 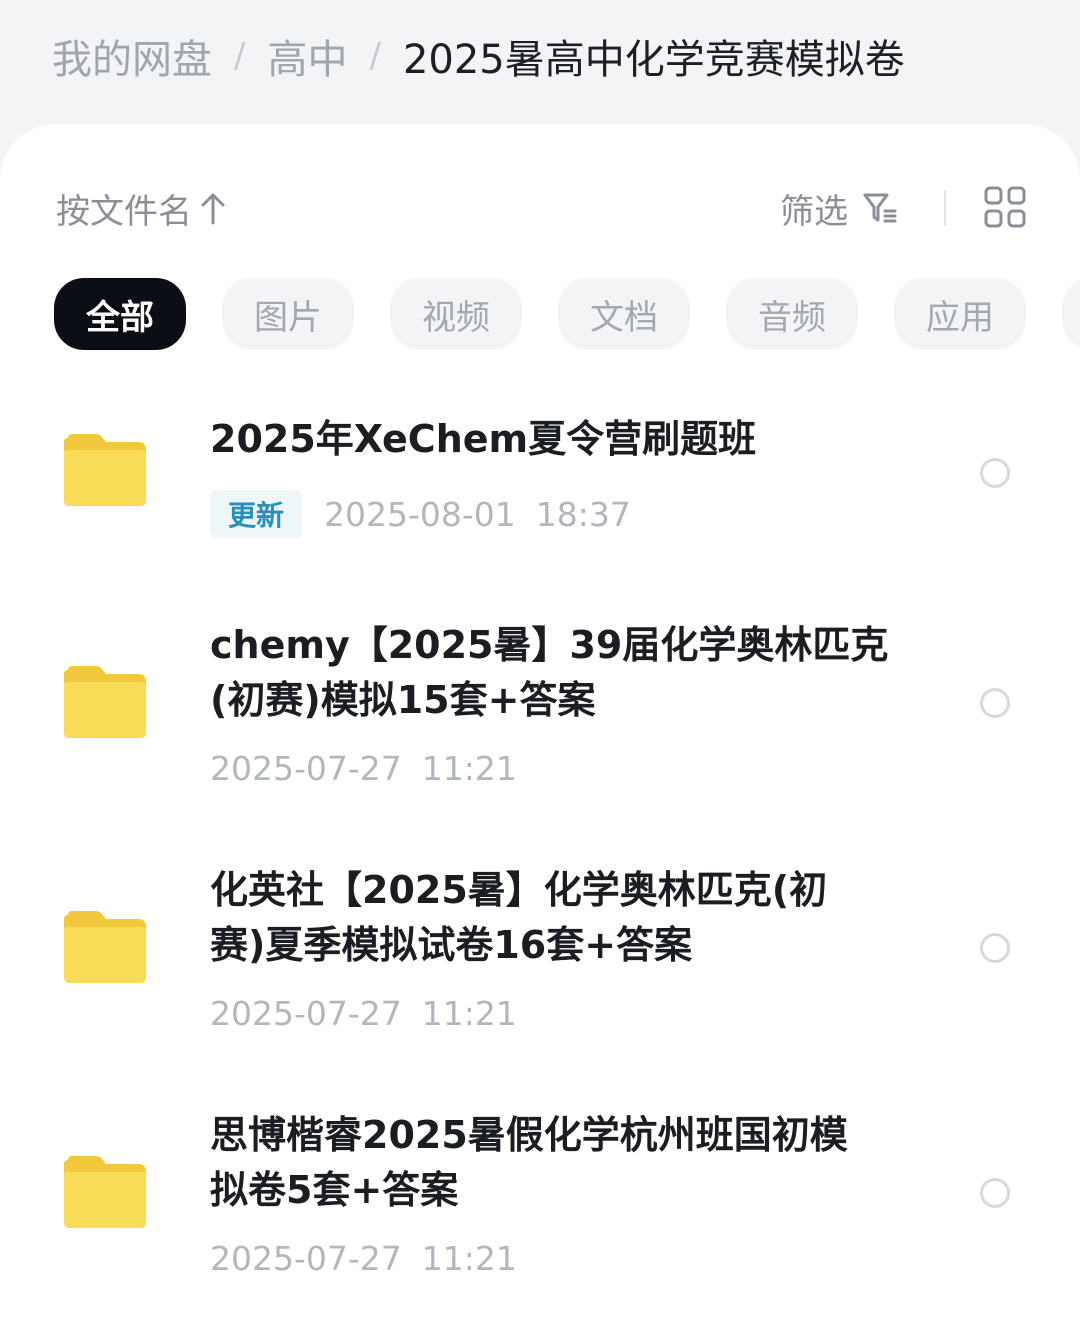 I want to click on tab-videos: 视频, so click(x=456, y=314).